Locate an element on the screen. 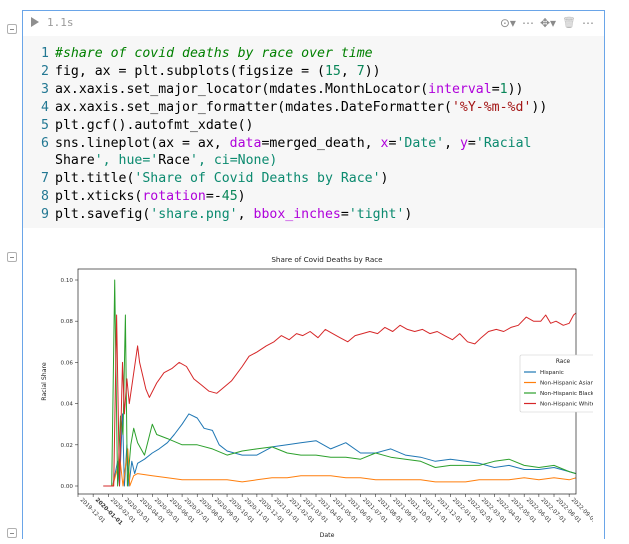 This screenshot has height=544, width=629. run-cell-icon is located at coordinates (35, 22).